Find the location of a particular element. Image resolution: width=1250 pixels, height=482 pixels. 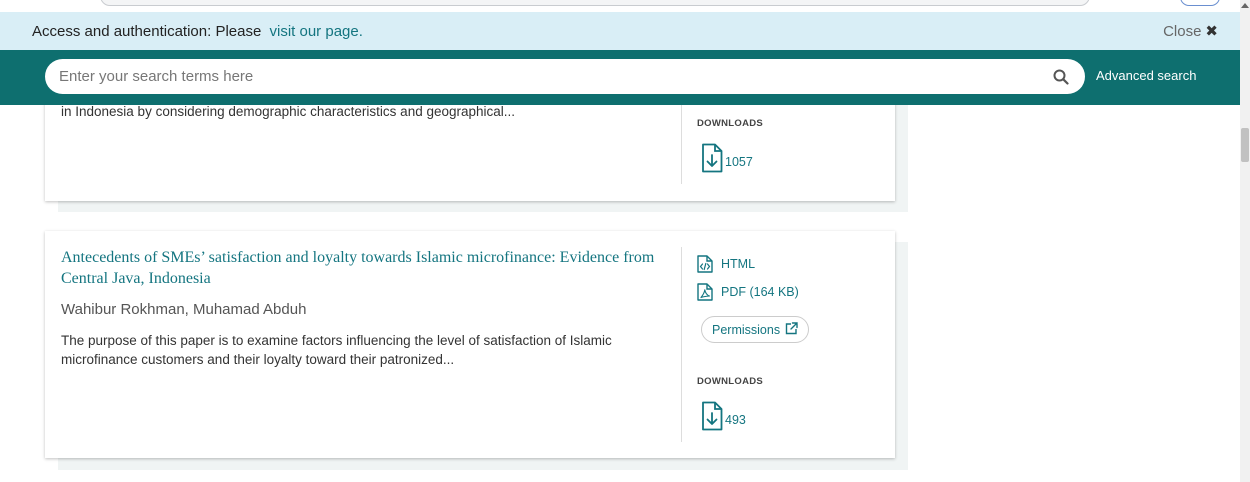

browser-top-strip is located at coordinates (625, 6).